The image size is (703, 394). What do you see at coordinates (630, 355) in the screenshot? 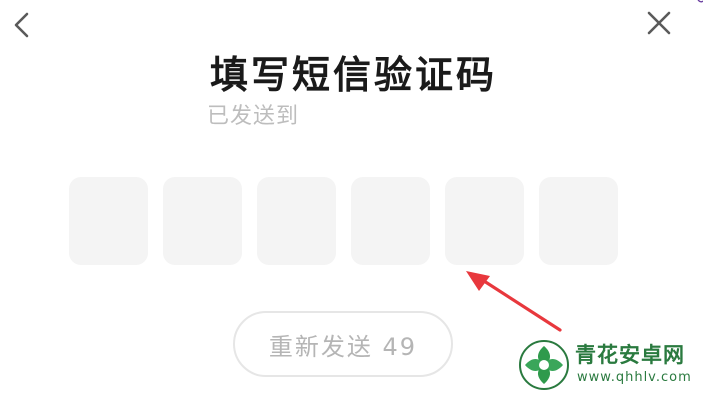
I see `watermark-name: 青花安卓网` at bounding box center [630, 355].